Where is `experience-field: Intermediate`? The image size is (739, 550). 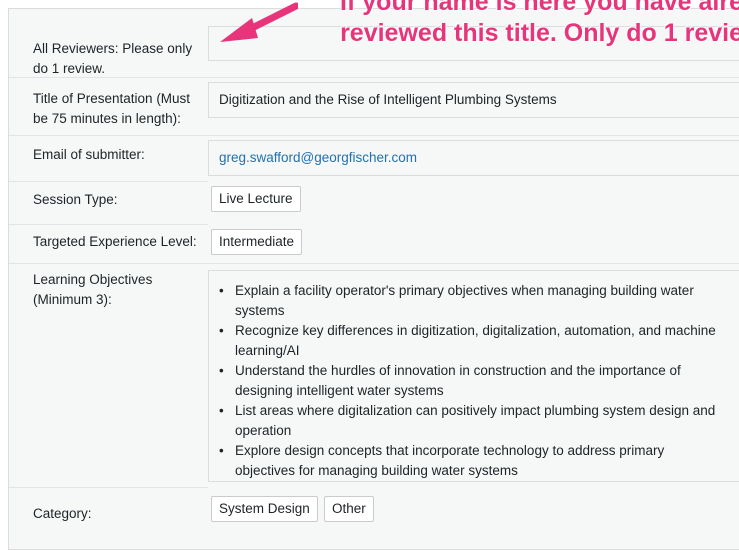
experience-field: Intermediate is located at coordinates (473, 246).